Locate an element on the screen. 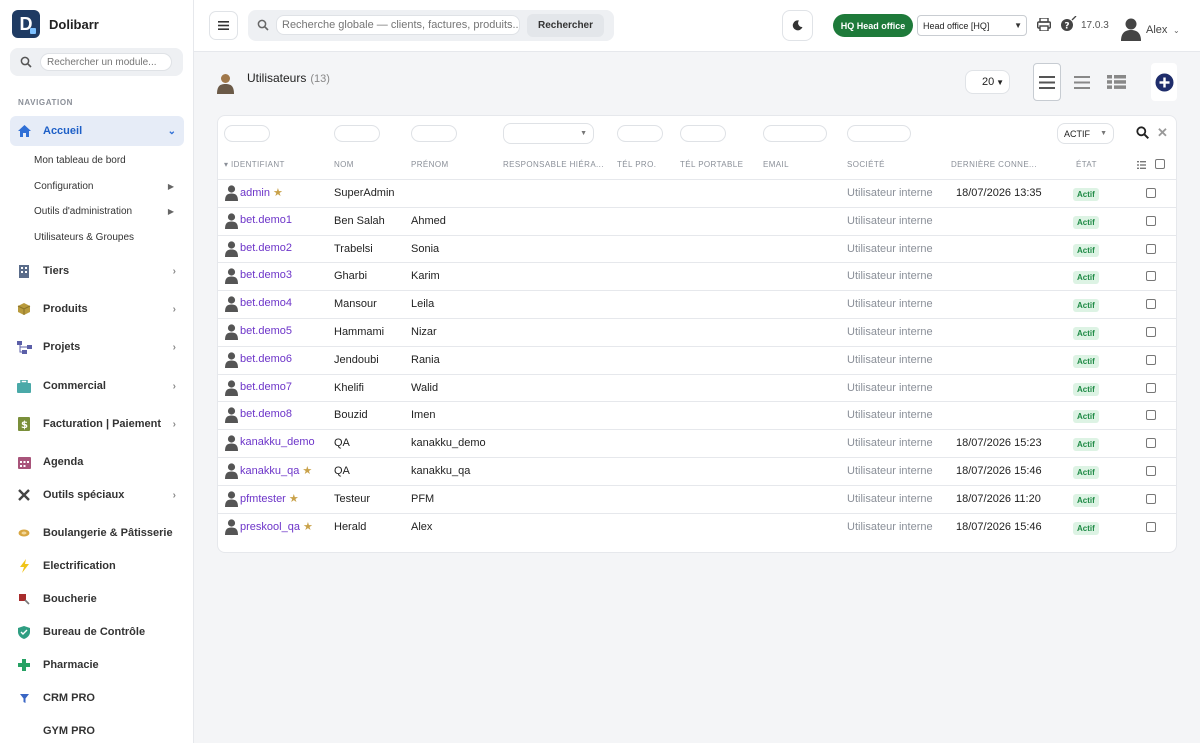  sidebar-item-pharmacie: Pharmacie is located at coordinates (97, 665).